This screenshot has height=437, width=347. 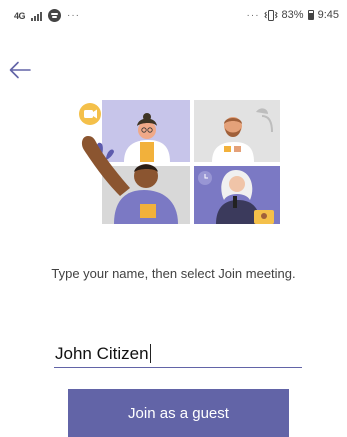 I want to click on battery-percent: 83%, so click(x=292, y=15).